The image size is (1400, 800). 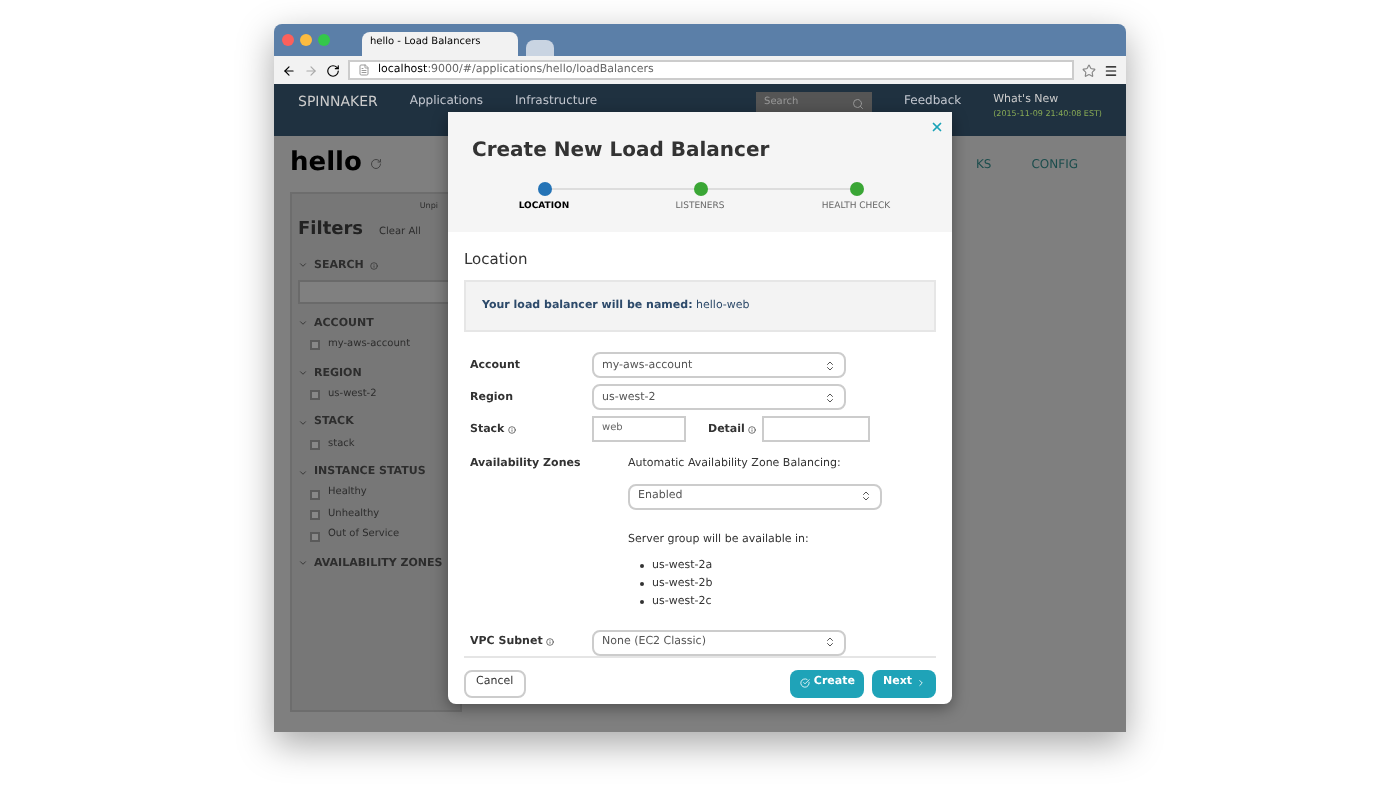 I want to click on reload-icon, so click(x=333, y=70).